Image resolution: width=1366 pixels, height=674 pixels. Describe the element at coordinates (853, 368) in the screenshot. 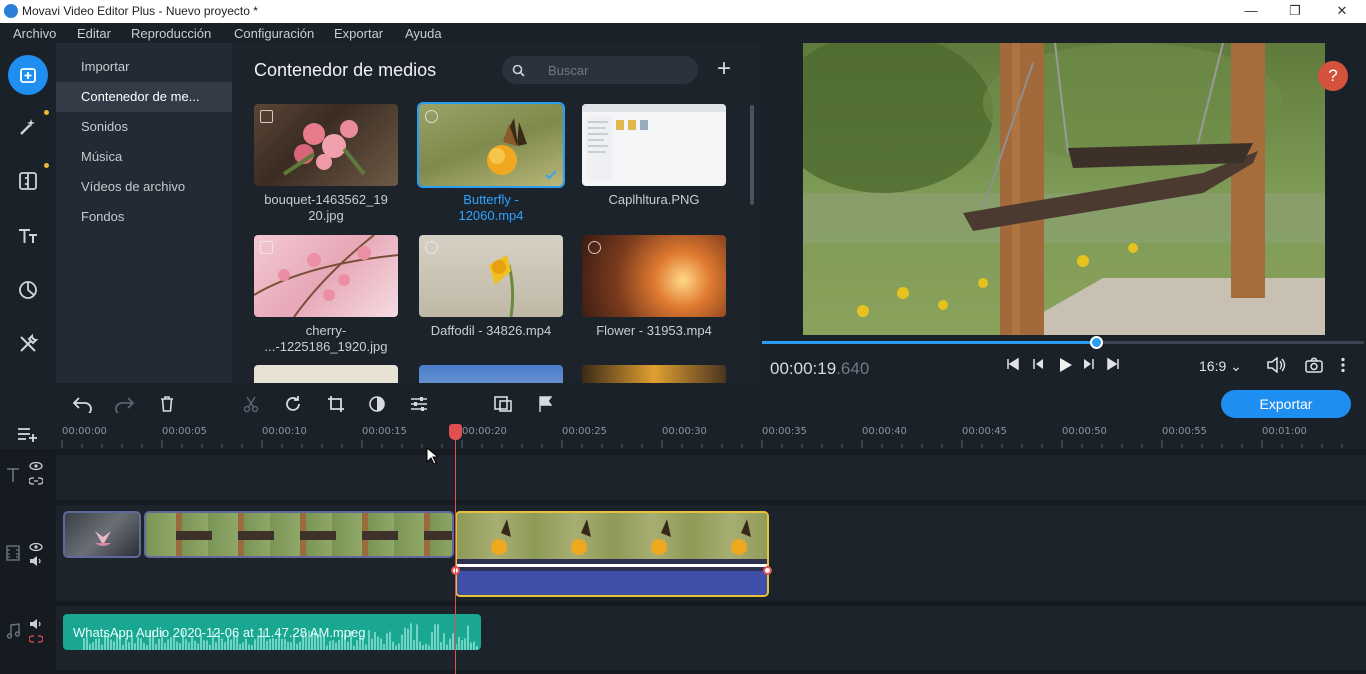

I see `timecode-fraction: .640` at that location.